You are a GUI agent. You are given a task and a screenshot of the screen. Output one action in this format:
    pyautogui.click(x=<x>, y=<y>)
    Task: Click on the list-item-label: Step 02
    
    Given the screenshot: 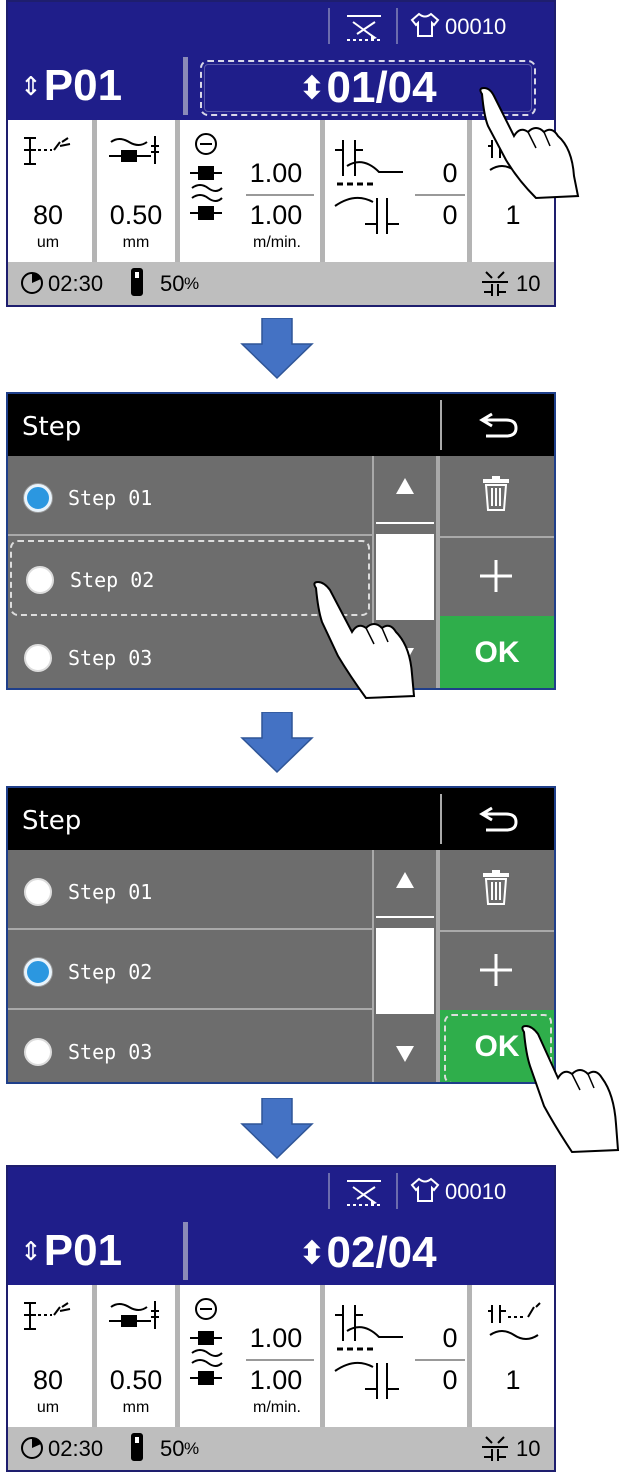 What is the action you would take?
    pyautogui.click(x=110, y=972)
    